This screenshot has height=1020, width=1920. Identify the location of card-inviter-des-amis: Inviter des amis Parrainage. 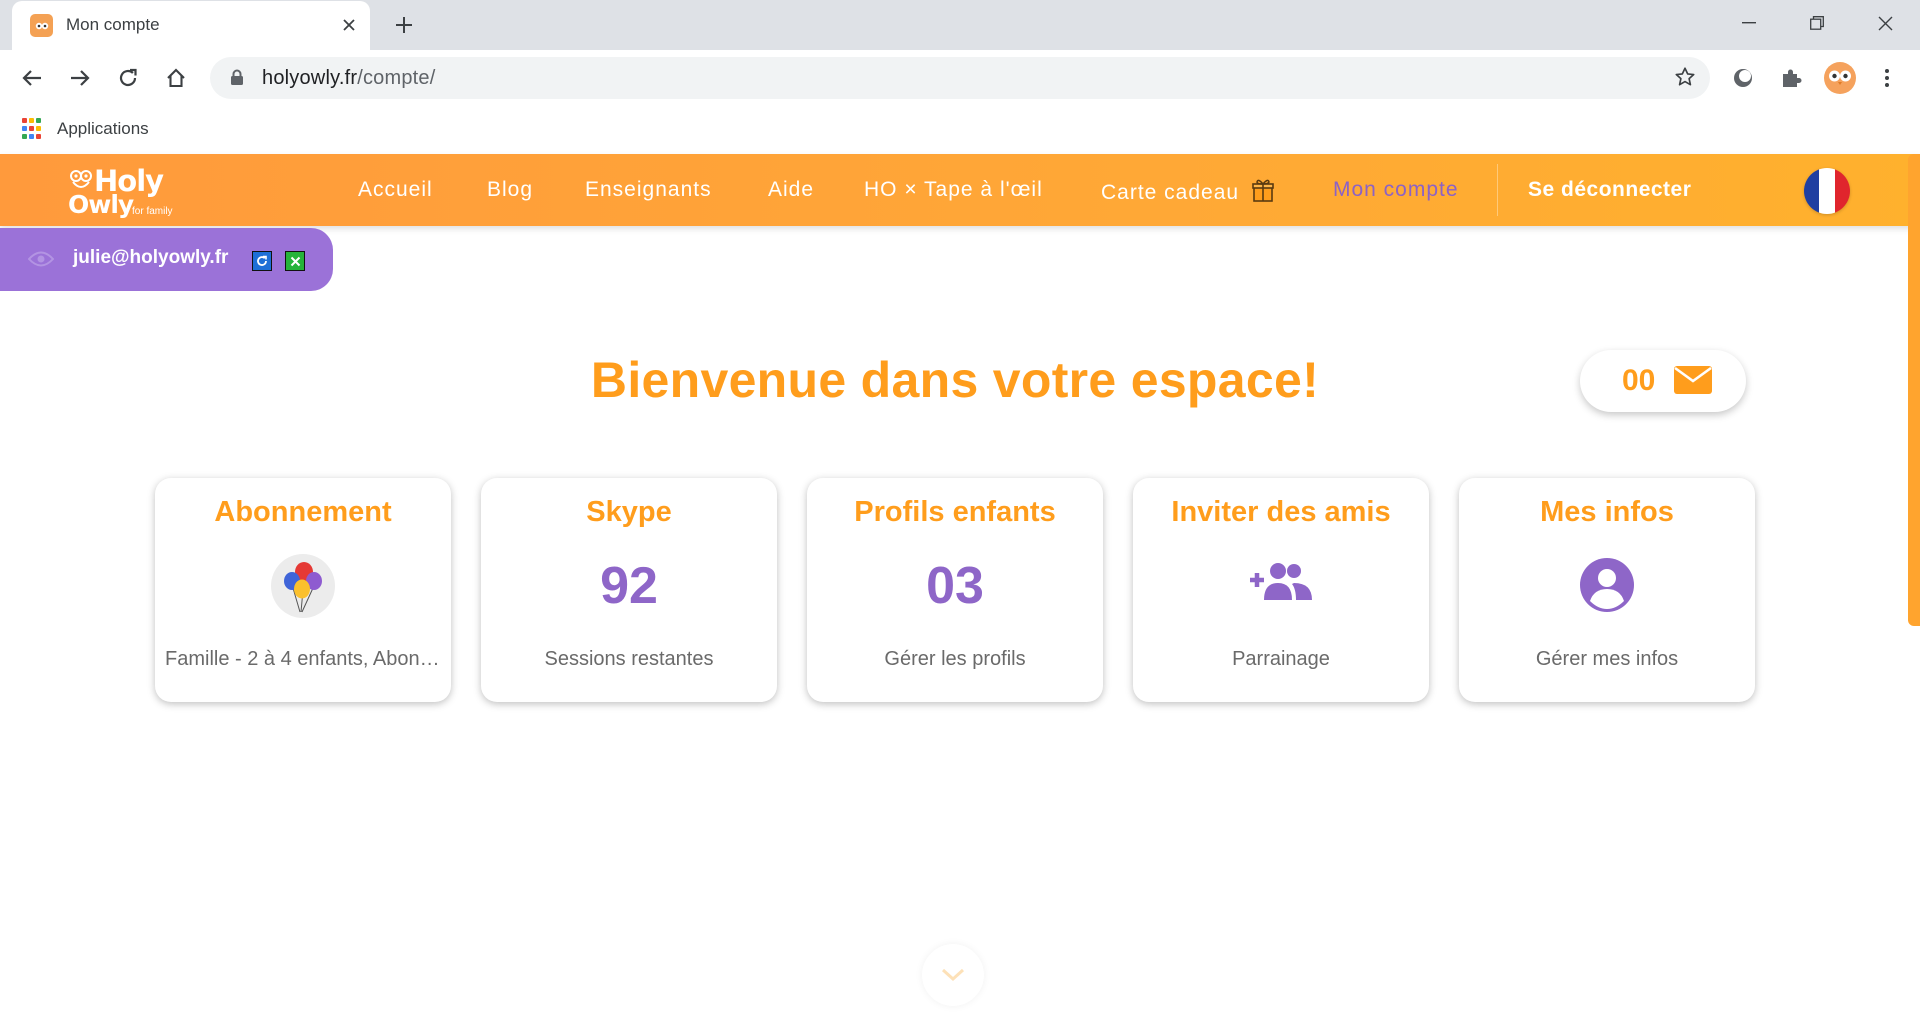
(1281, 590).